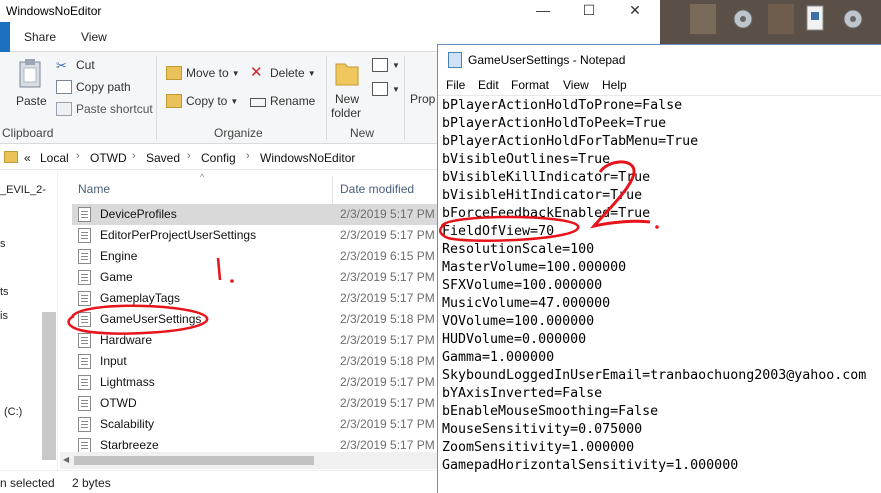  What do you see at coordinates (590, 465) in the screenshot?
I see `notepad-line: GamepadHorizontalSensitivity=1.000000` at bounding box center [590, 465].